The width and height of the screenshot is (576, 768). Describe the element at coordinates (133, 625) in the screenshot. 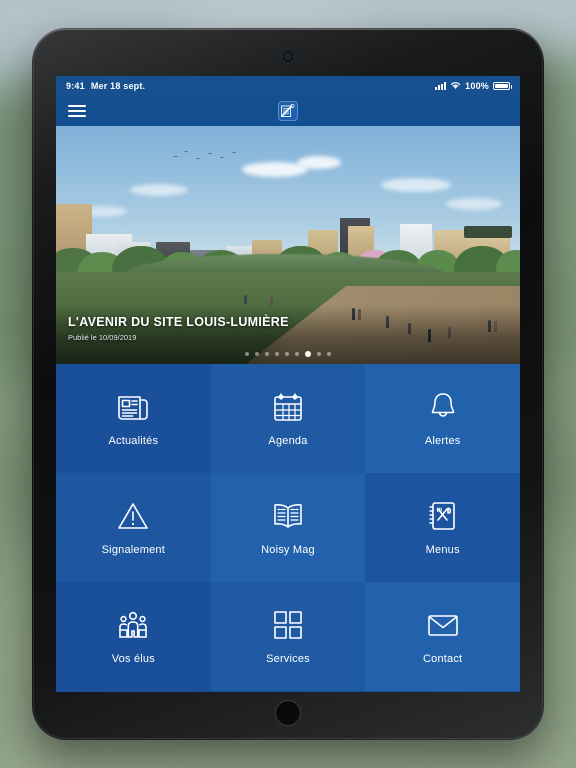

I see `group-people-icon` at that location.